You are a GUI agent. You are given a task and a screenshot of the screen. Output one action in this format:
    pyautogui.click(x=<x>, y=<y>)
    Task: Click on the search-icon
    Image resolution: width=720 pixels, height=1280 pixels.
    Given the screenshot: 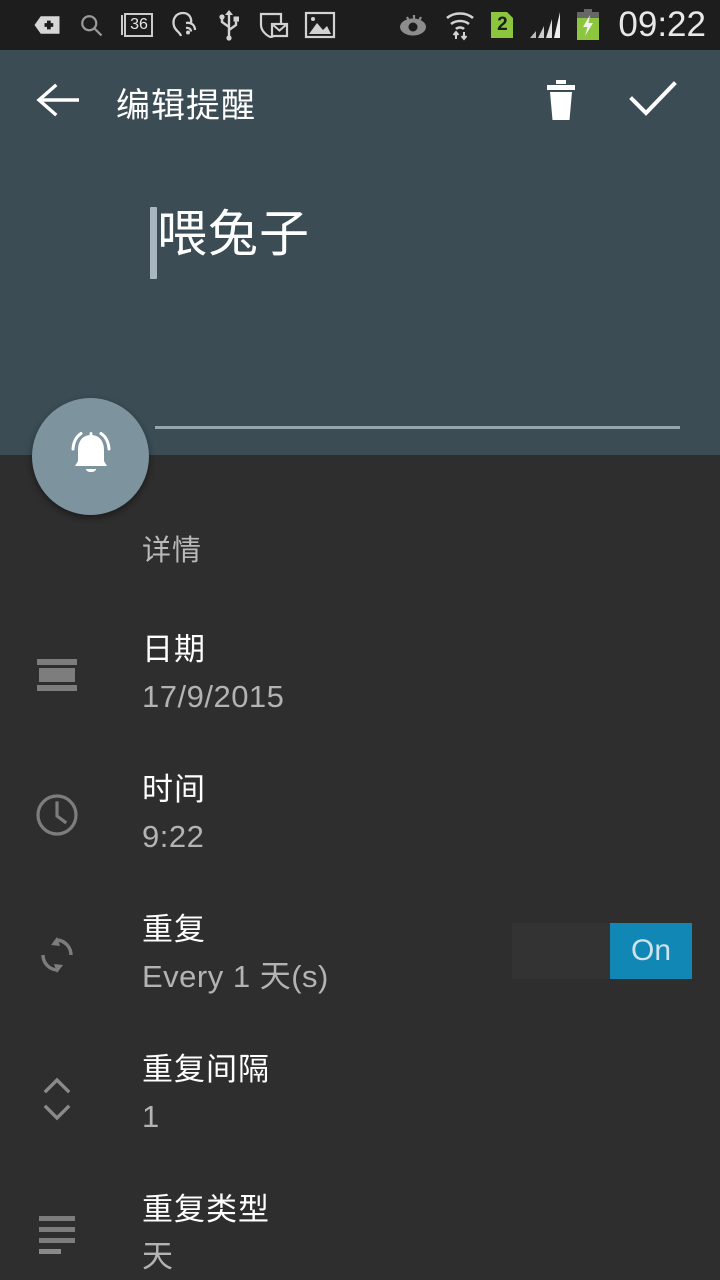 What is the action you would take?
    pyautogui.click(x=91, y=25)
    